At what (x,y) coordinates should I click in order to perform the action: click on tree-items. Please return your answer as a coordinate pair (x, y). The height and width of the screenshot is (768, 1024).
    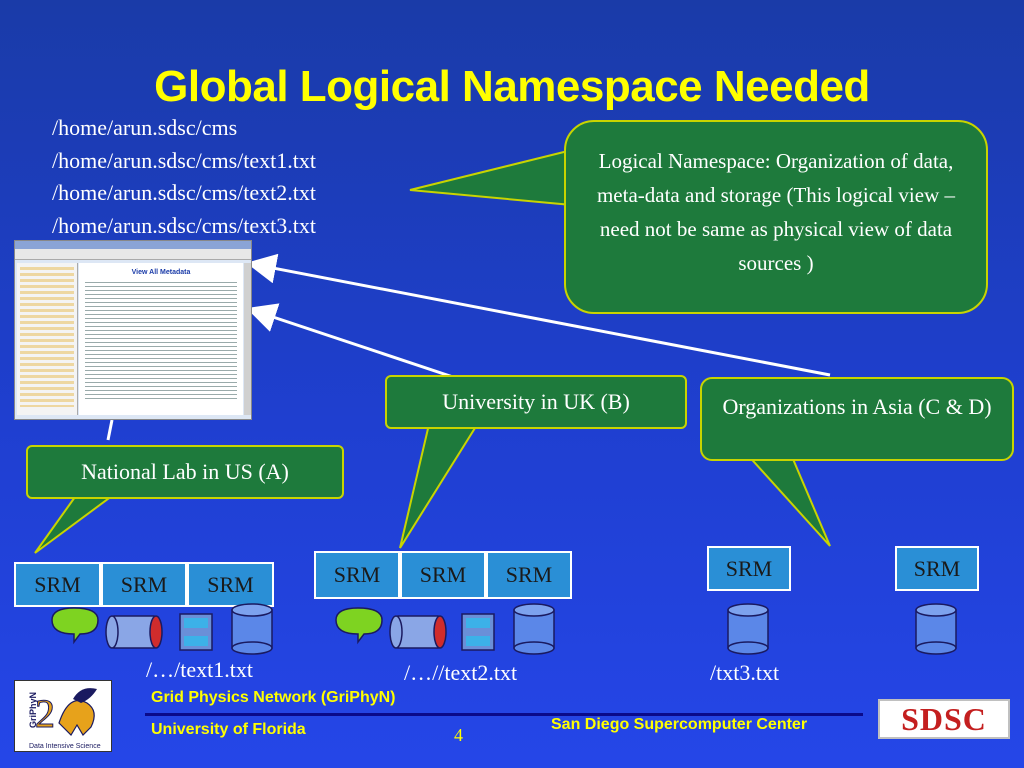
    Looking at the image, I should click on (47, 337).